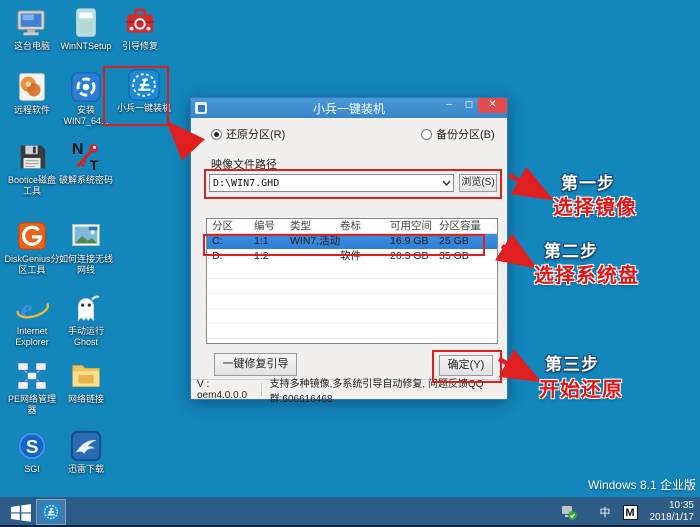  I want to click on desktop-icon-boot-repair: 引导修复, so click(140, 29).